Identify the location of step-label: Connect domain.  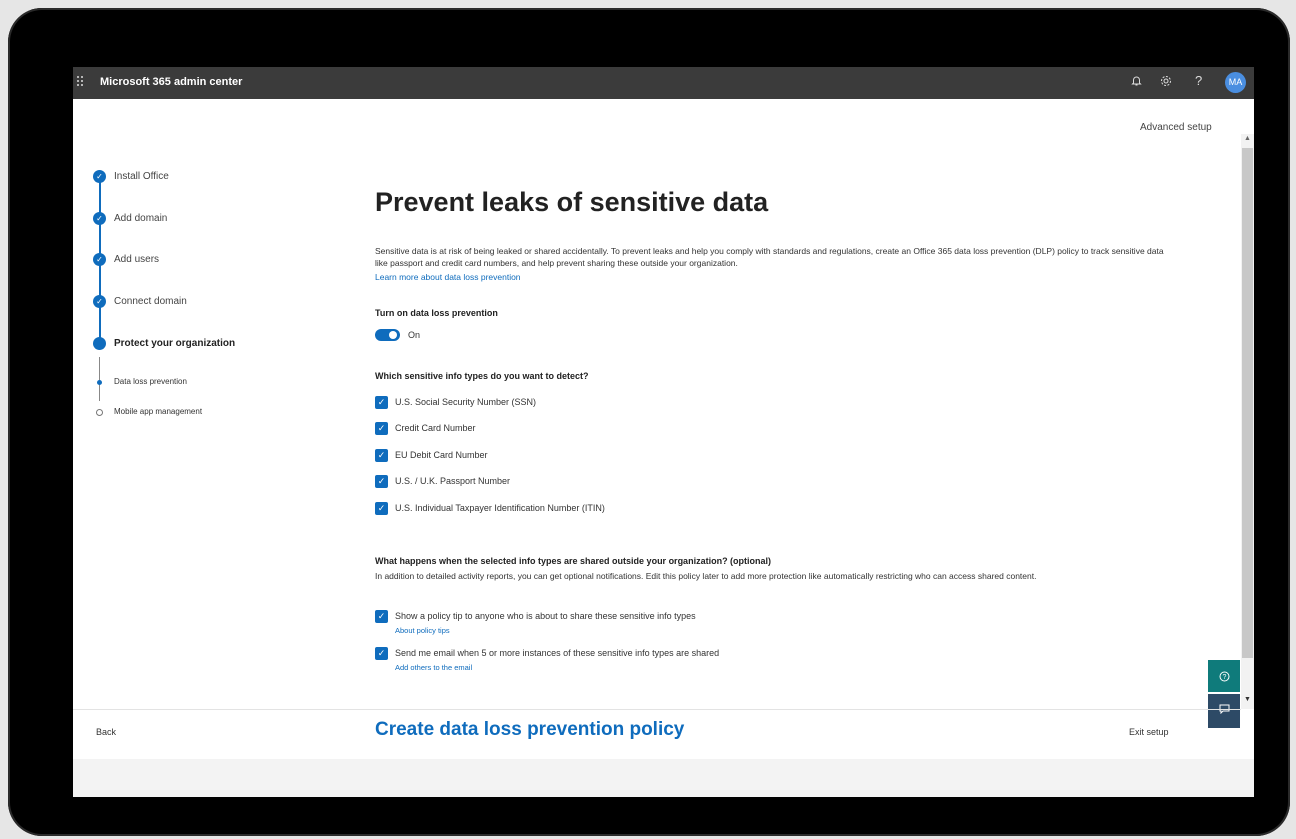
(150, 301).